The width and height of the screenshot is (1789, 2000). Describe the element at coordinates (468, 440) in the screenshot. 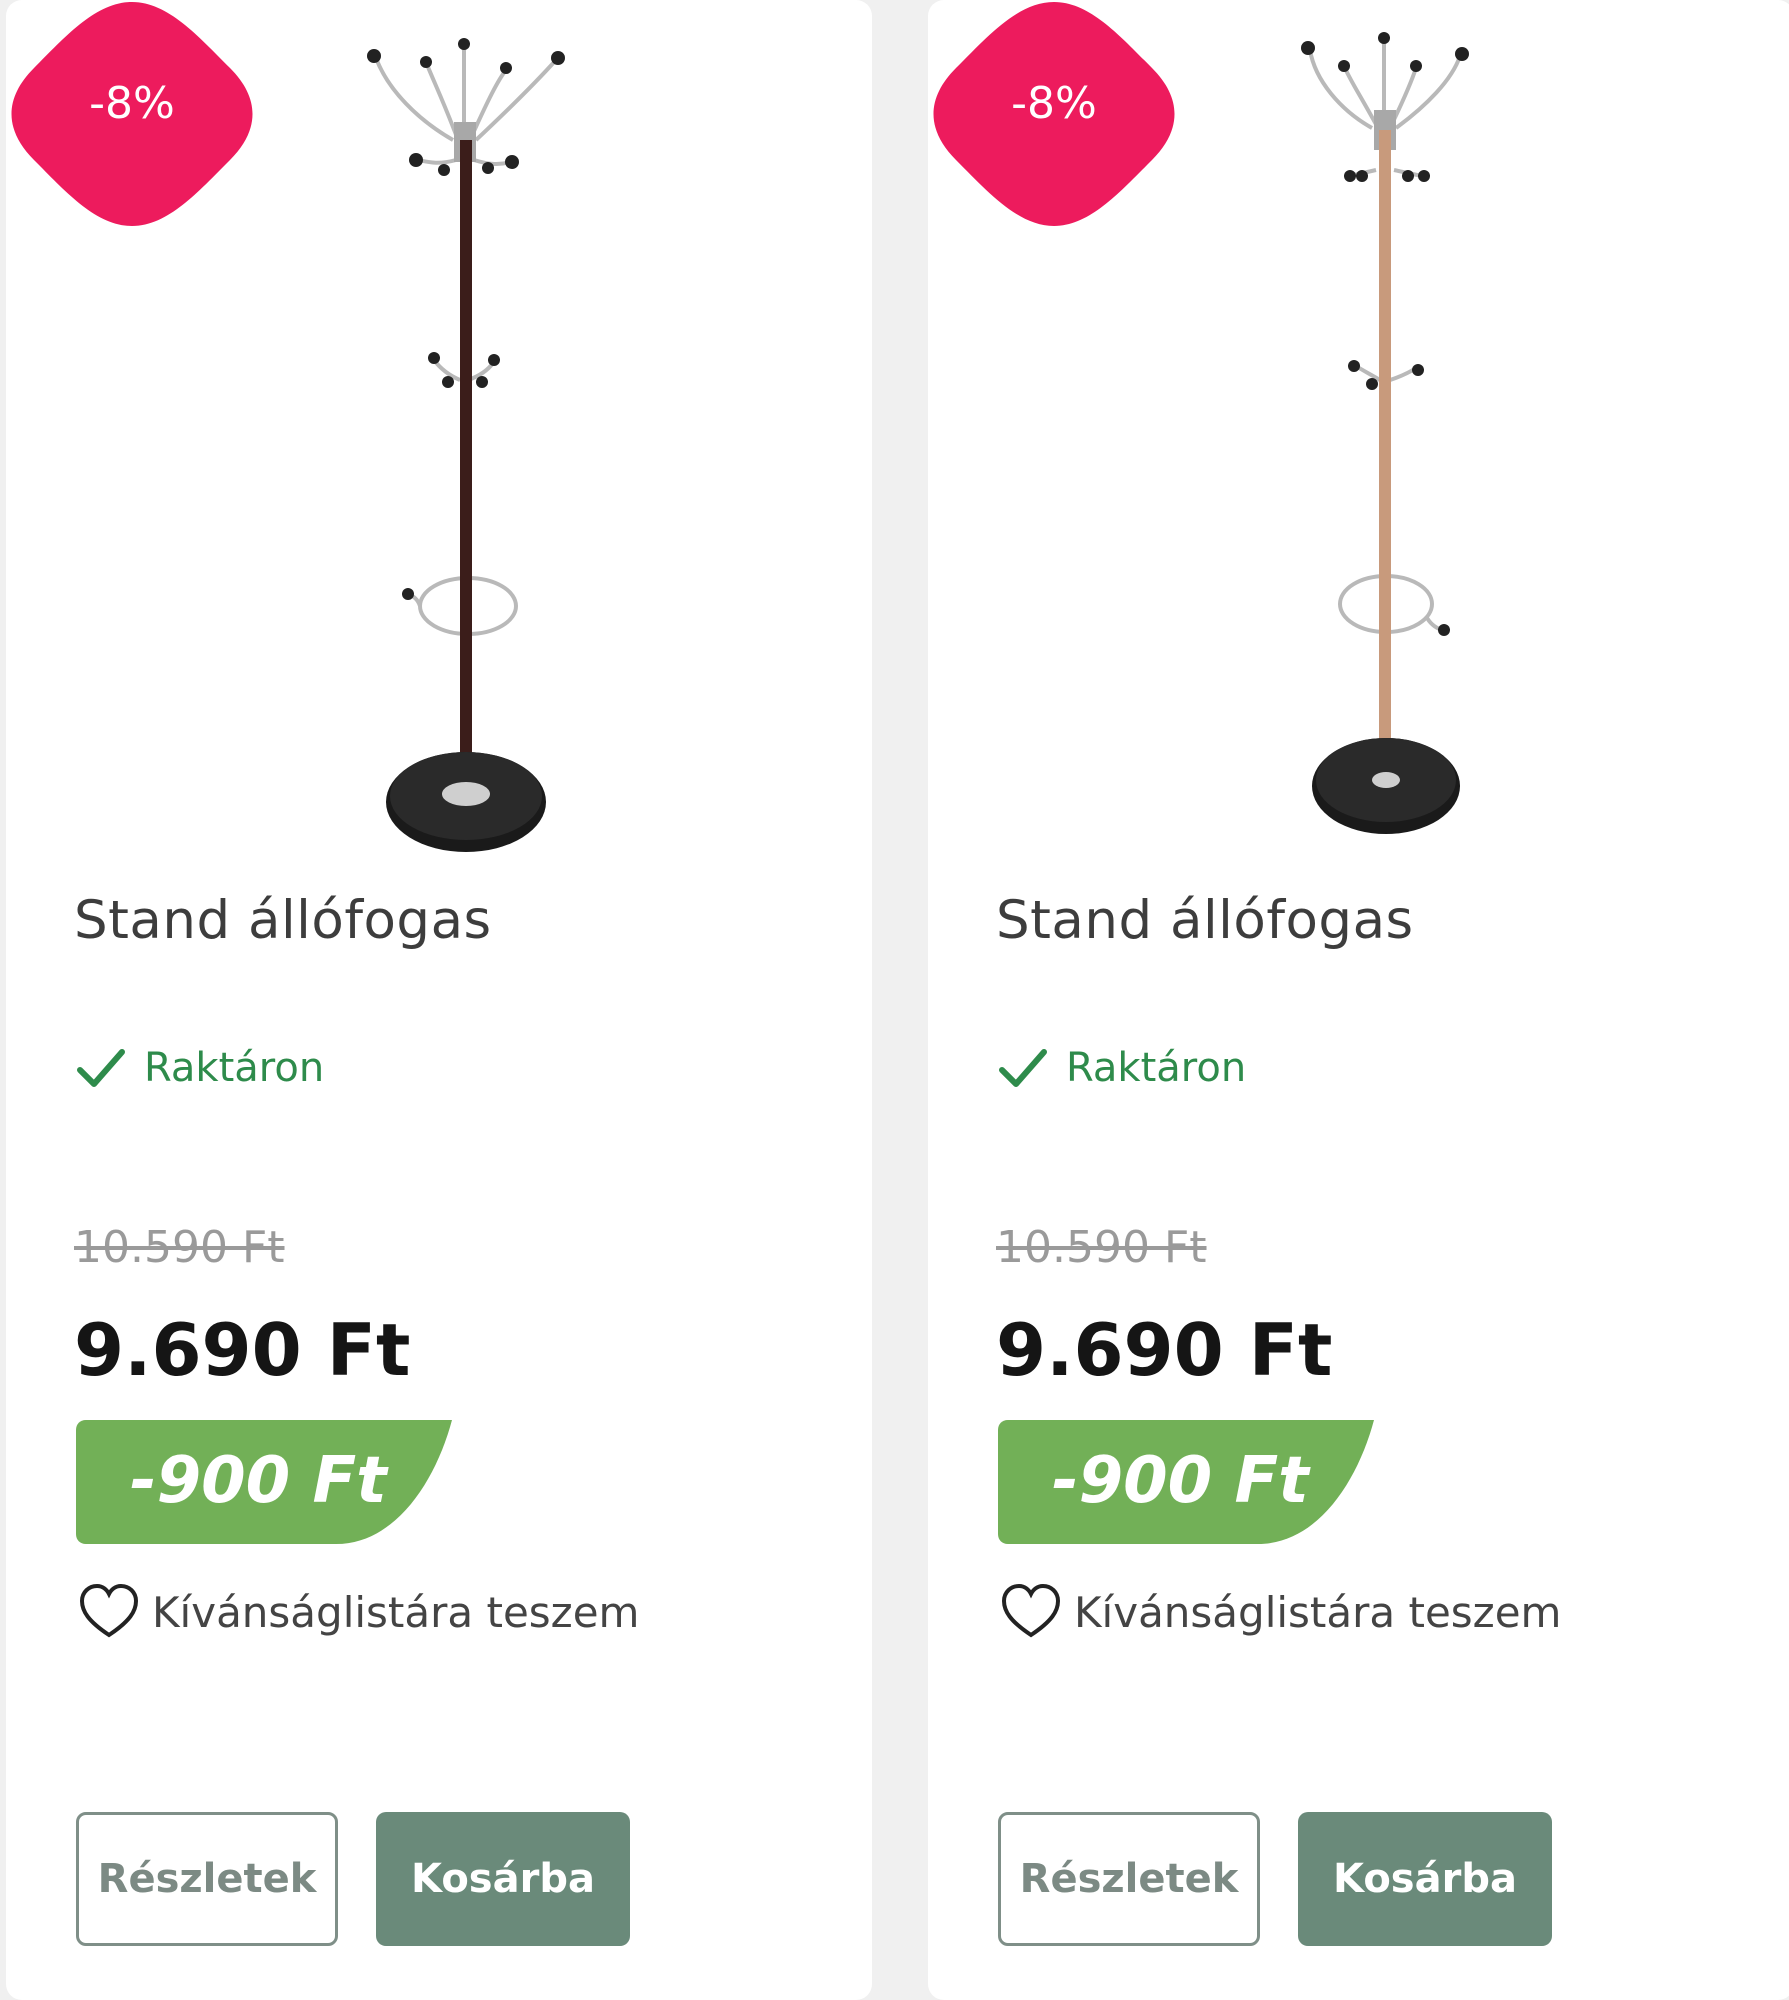

I see `coat-stand-dark-image` at that location.